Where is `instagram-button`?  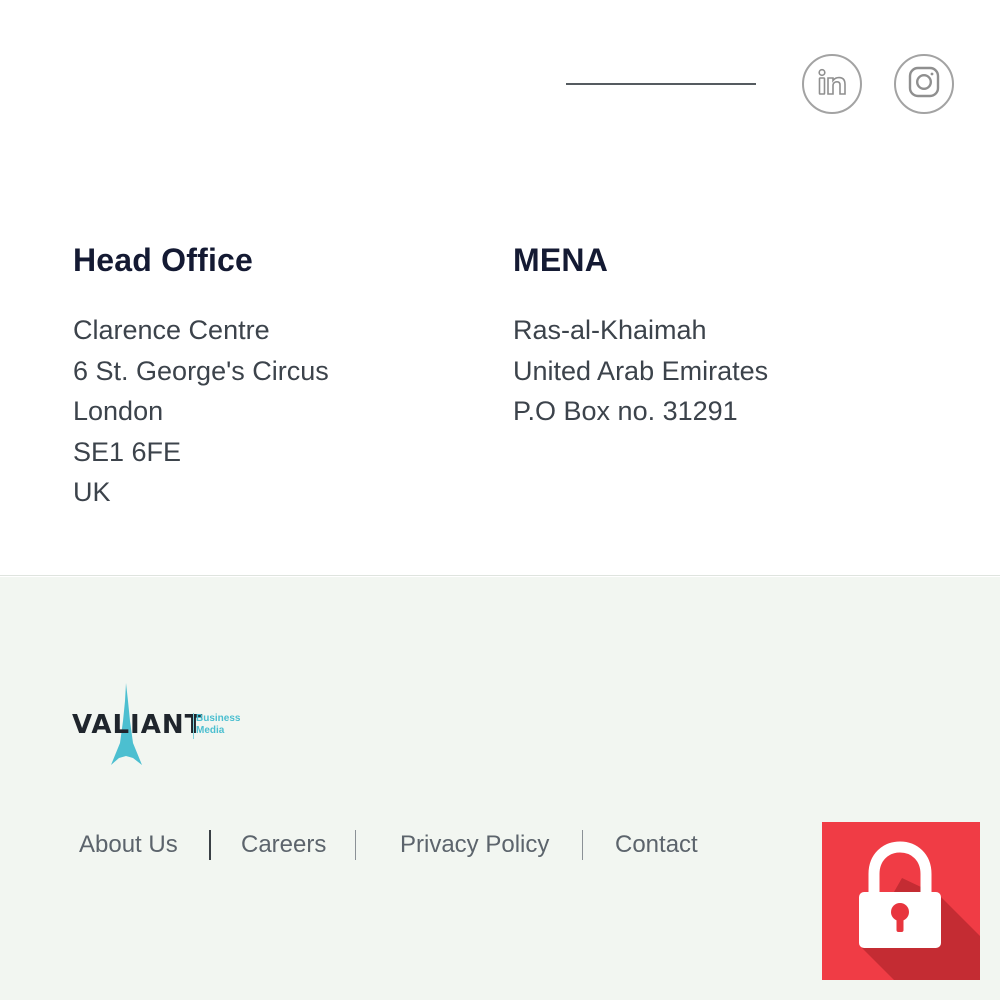 instagram-button is located at coordinates (924, 84).